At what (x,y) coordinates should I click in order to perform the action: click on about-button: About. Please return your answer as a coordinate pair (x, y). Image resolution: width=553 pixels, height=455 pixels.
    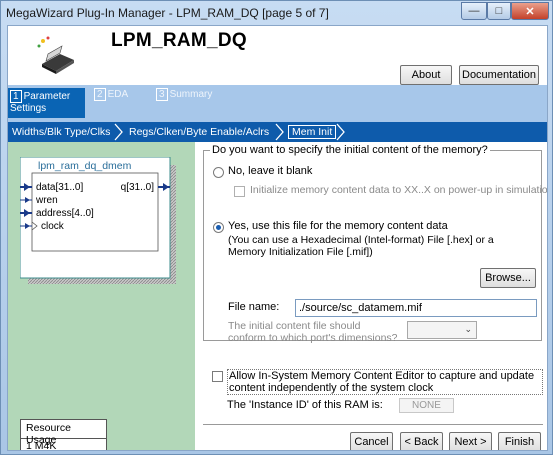
    Looking at the image, I should click on (426, 75).